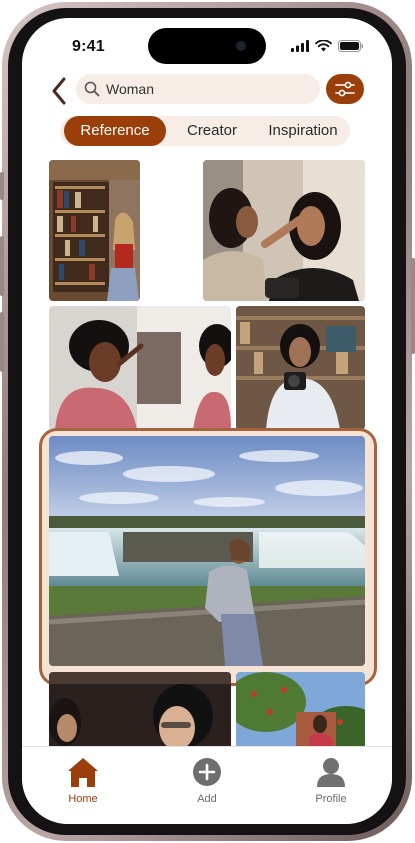 This screenshot has height=843, width=415. Describe the element at coordinates (206, 89) in the screenshot. I see `search-input` at that location.